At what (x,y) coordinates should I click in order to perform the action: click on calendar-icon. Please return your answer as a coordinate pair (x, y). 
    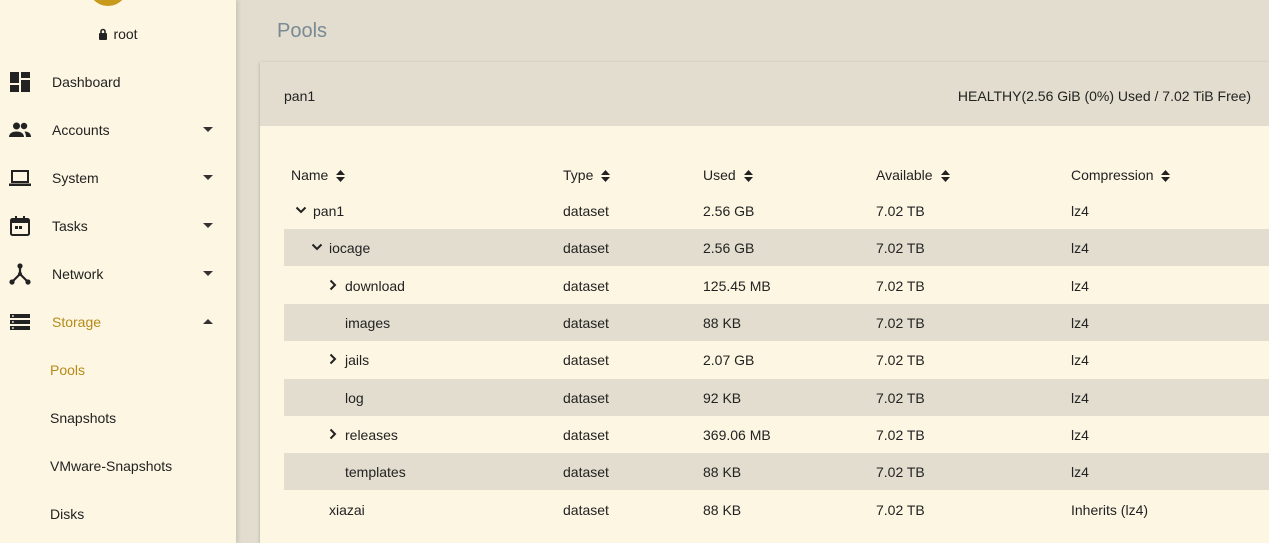
    Looking at the image, I should click on (20, 226).